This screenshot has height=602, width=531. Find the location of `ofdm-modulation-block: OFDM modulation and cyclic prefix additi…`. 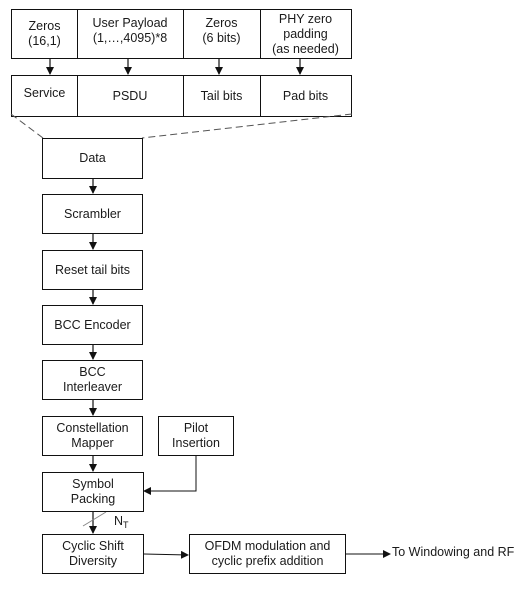

ofdm-modulation-block: OFDM modulation and cyclic prefix additi… is located at coordinates (267, 554).